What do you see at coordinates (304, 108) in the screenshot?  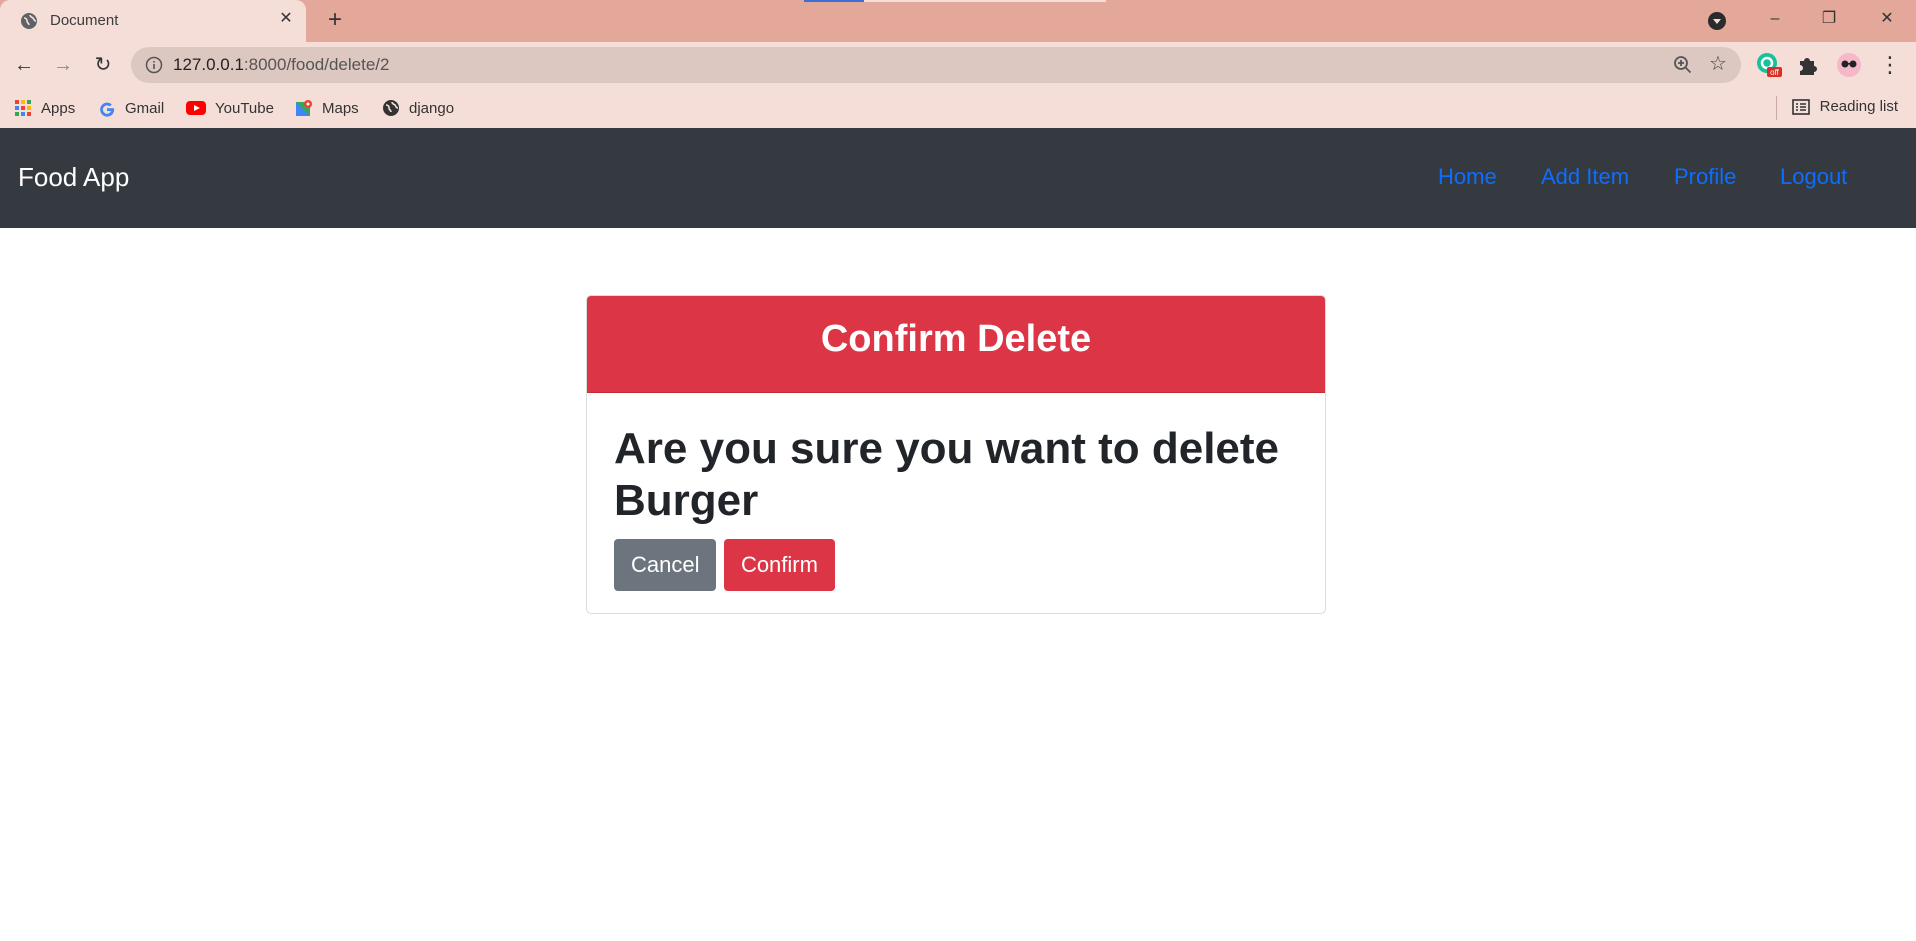 I see `maps-icon` at bounding box center [304, 108].